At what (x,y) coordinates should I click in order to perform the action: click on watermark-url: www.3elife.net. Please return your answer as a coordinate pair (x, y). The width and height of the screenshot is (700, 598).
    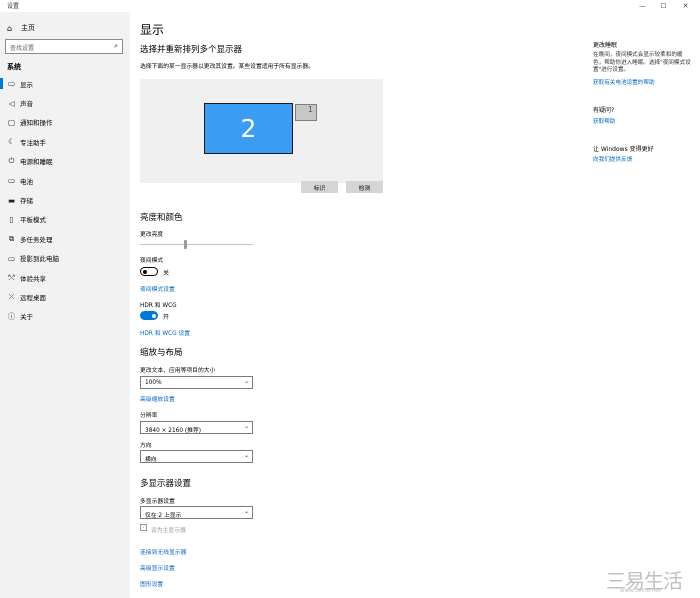
    Looking at the image, I should click on (640, 591).